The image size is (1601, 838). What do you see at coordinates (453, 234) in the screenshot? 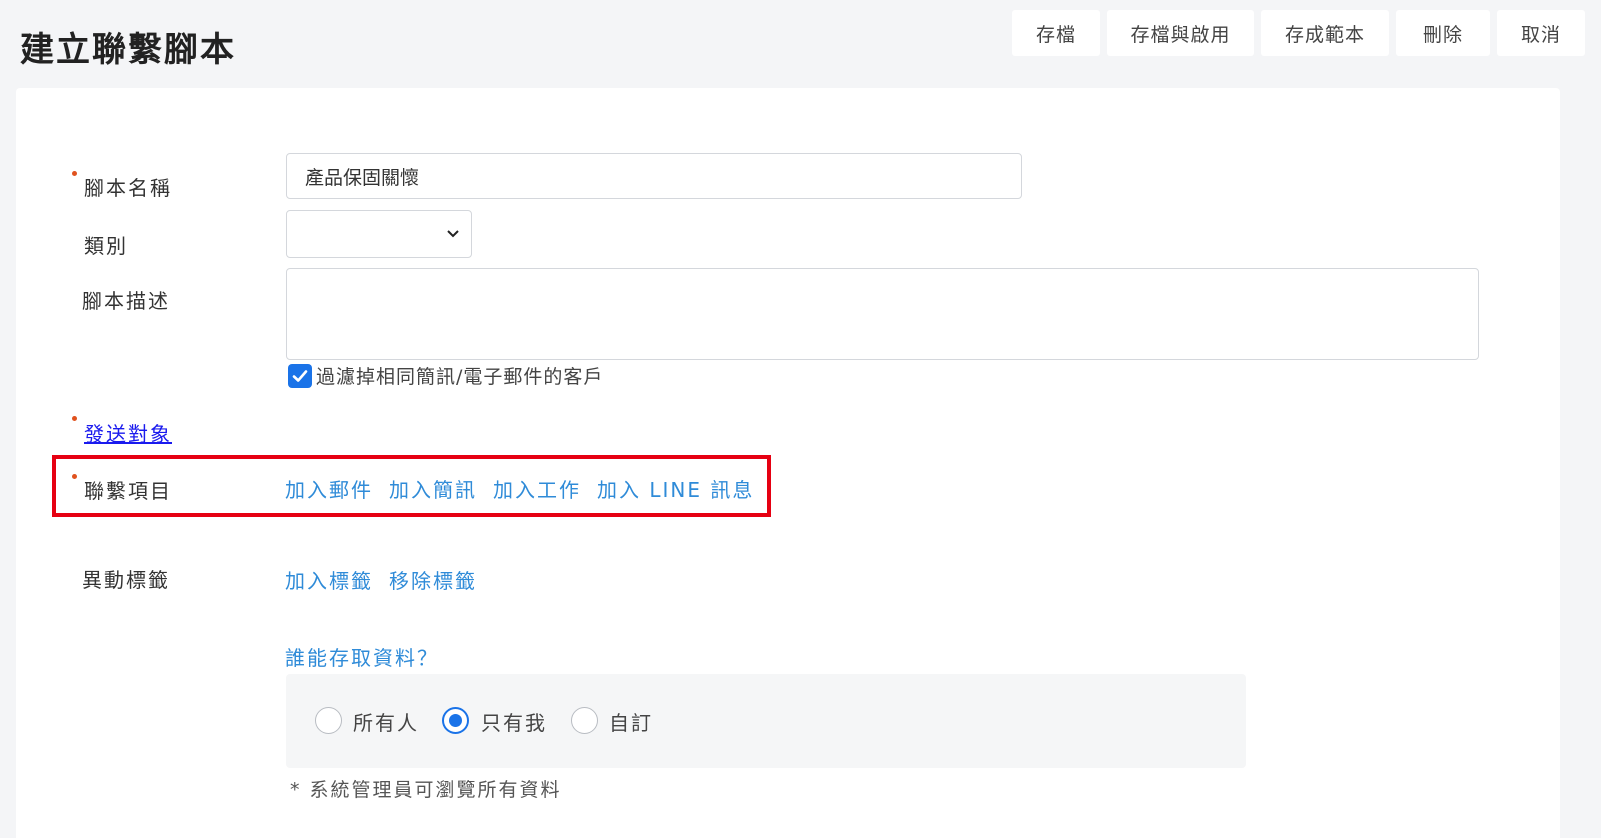
I see `chevron-down-icon` at bounding box center [453, 234].